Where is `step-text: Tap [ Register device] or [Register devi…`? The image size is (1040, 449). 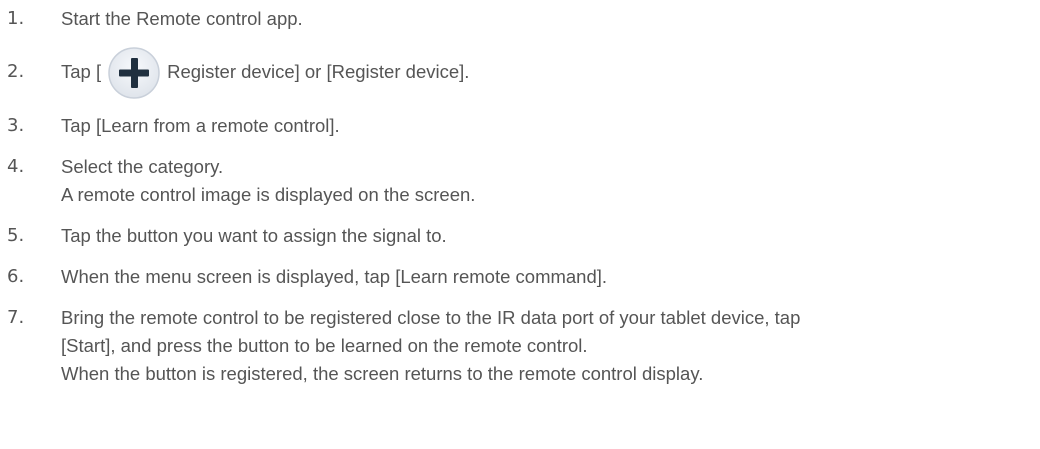 step-text: Tap [ Register device] or [Register devi… is located at coordinates (265, 73).